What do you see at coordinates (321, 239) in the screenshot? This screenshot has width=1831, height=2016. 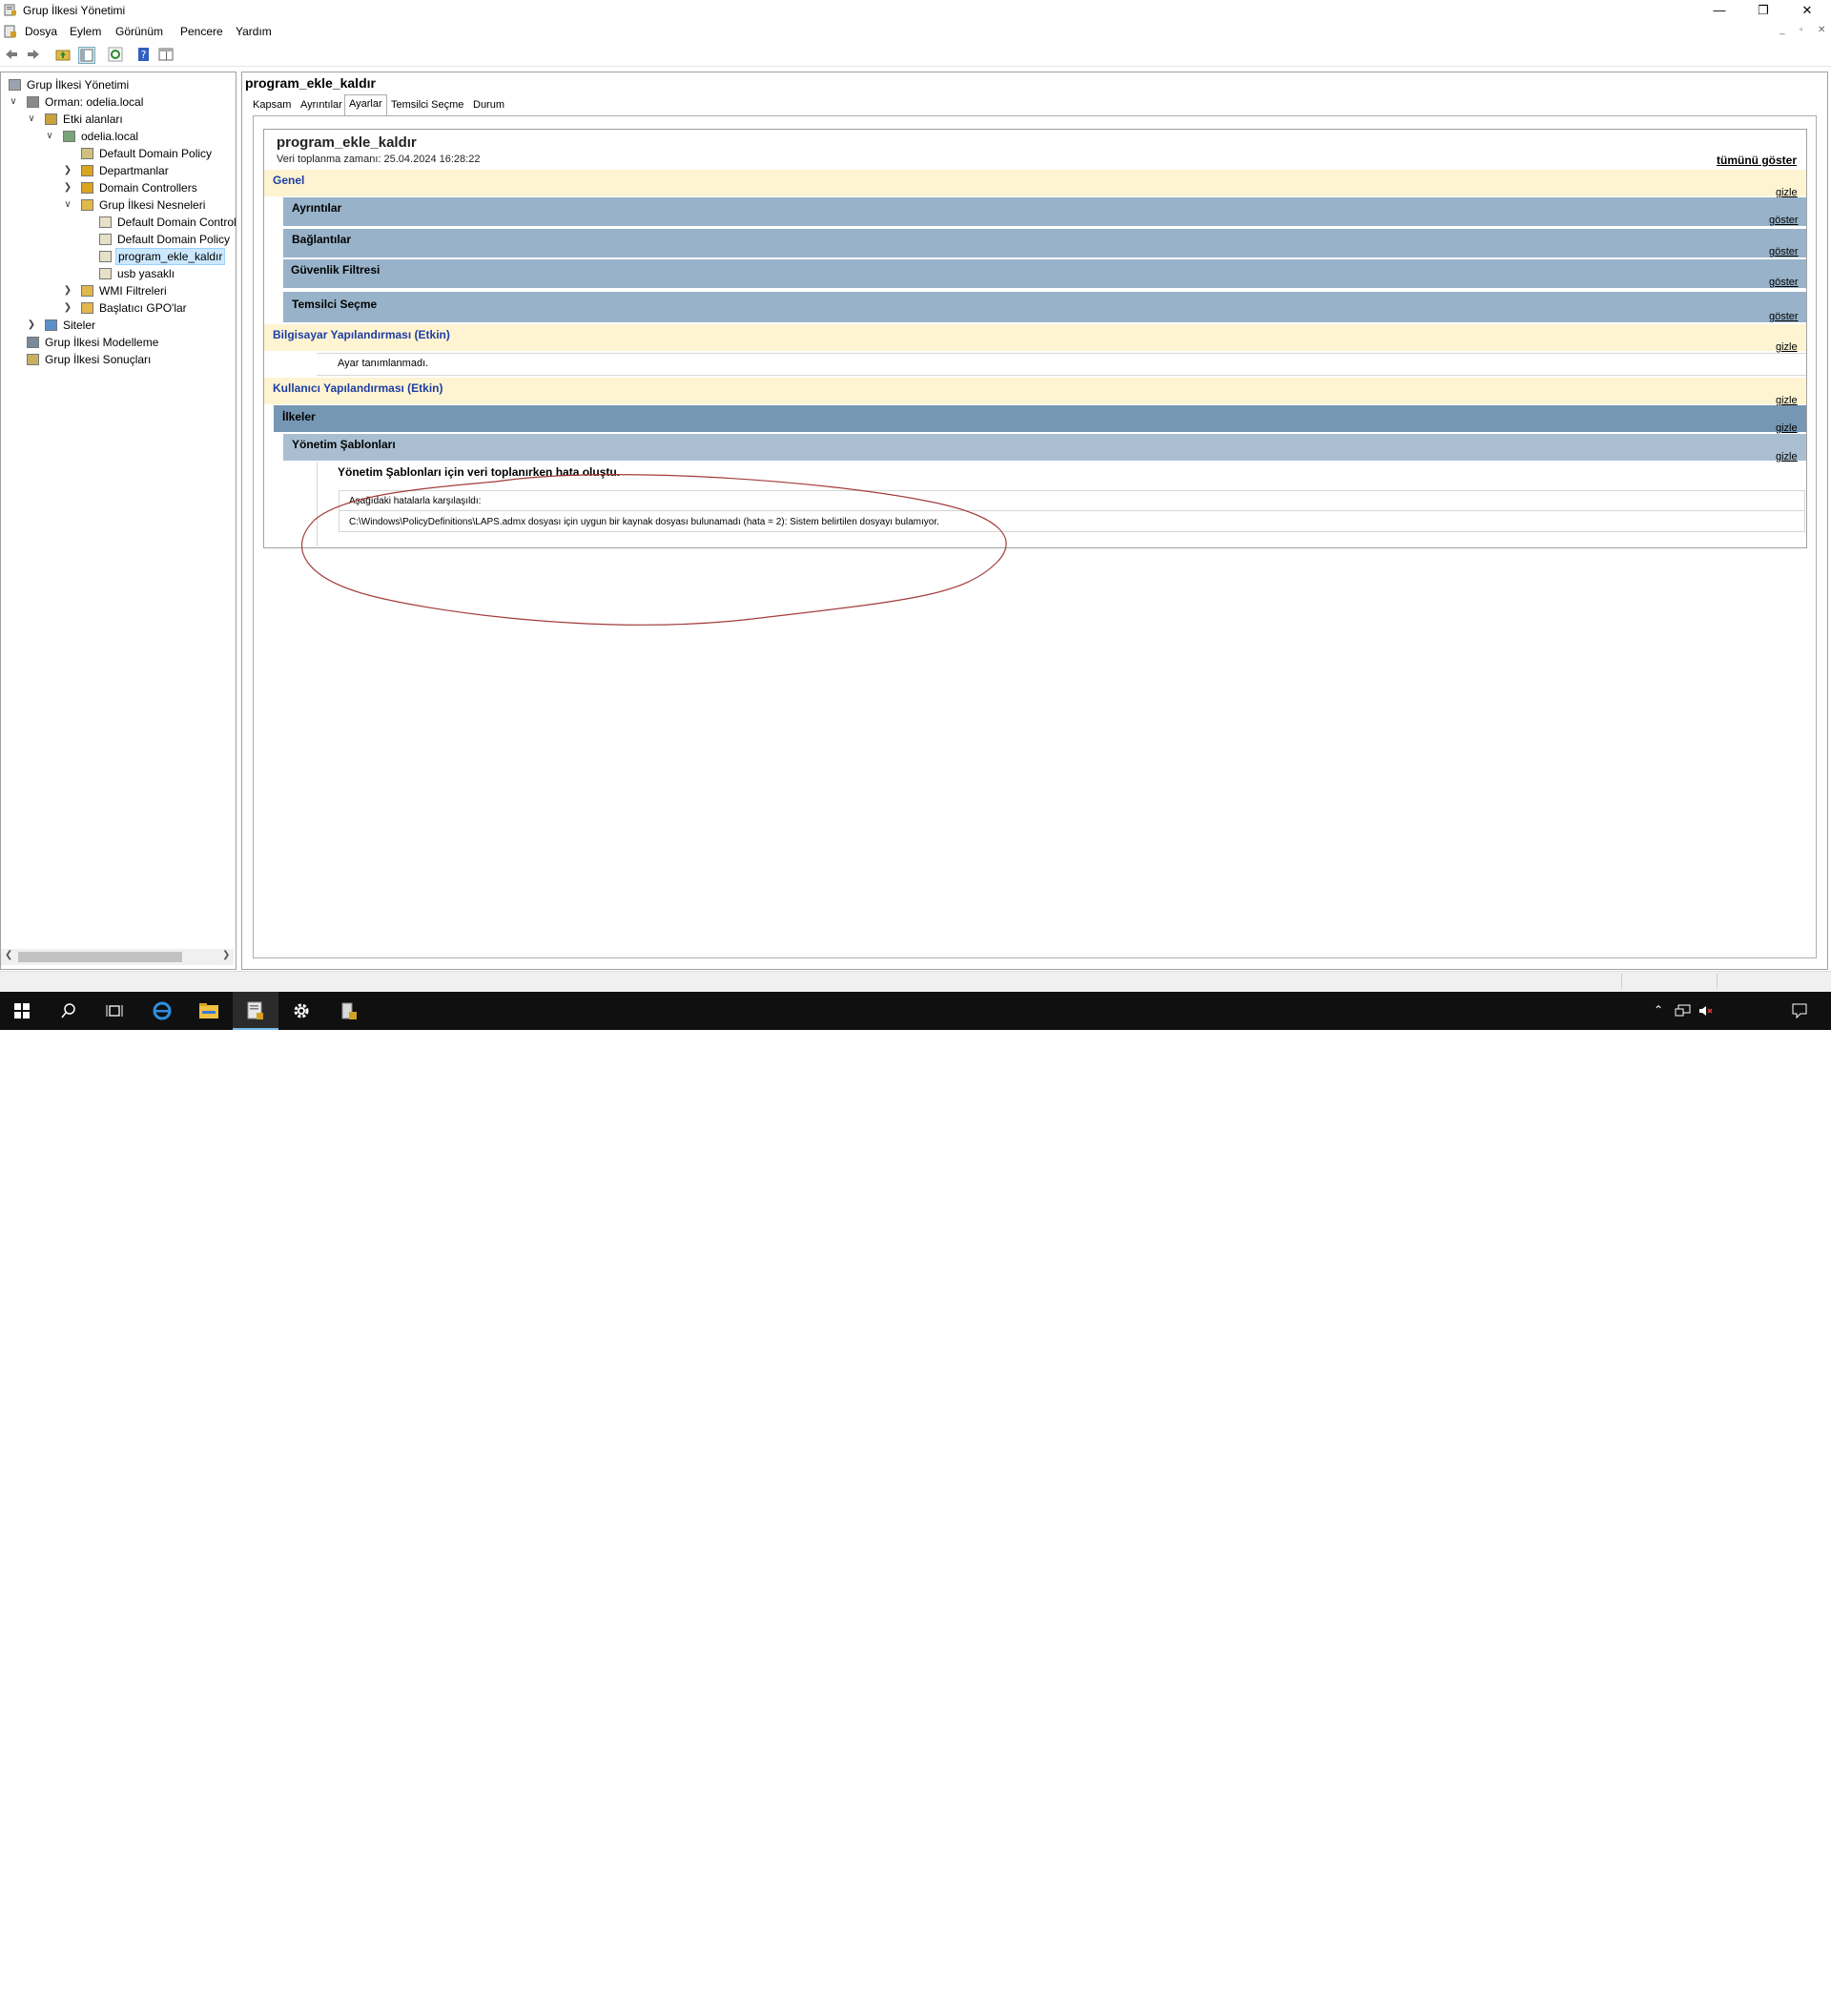 I see `subsection-baglantilar-title: Bağlantılar` at bounding box center [321, 239].